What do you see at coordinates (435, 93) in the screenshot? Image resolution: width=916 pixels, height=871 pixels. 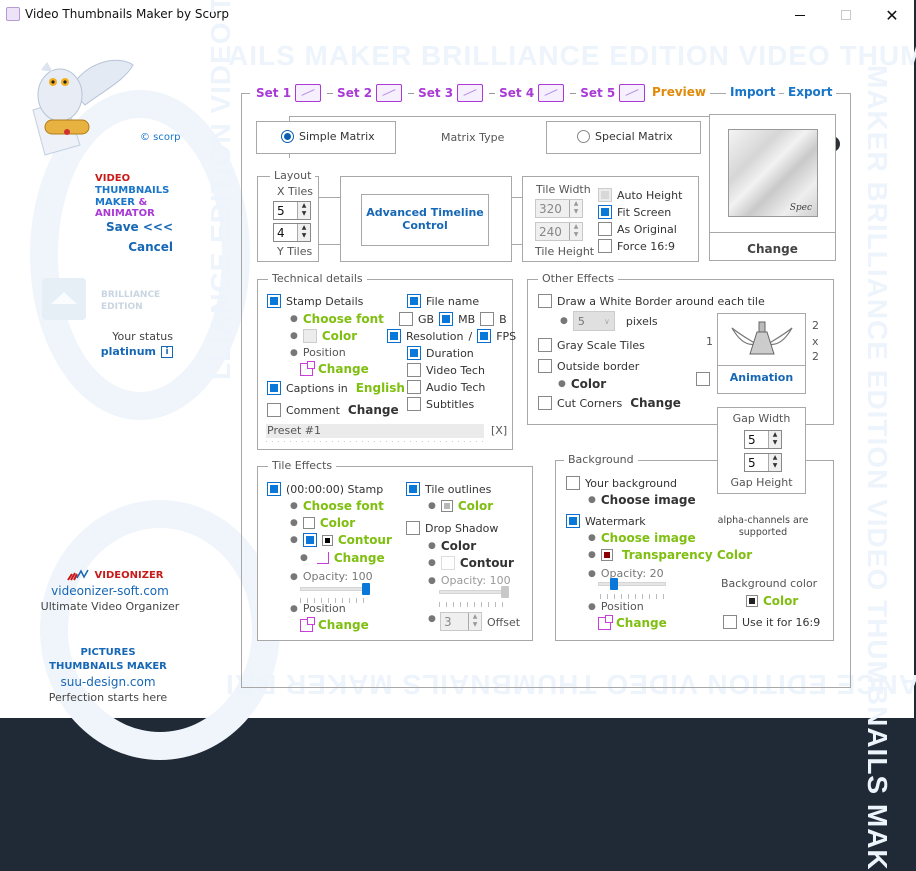 I see `set-3-link: Set 3` at bounding box center [435, 93].